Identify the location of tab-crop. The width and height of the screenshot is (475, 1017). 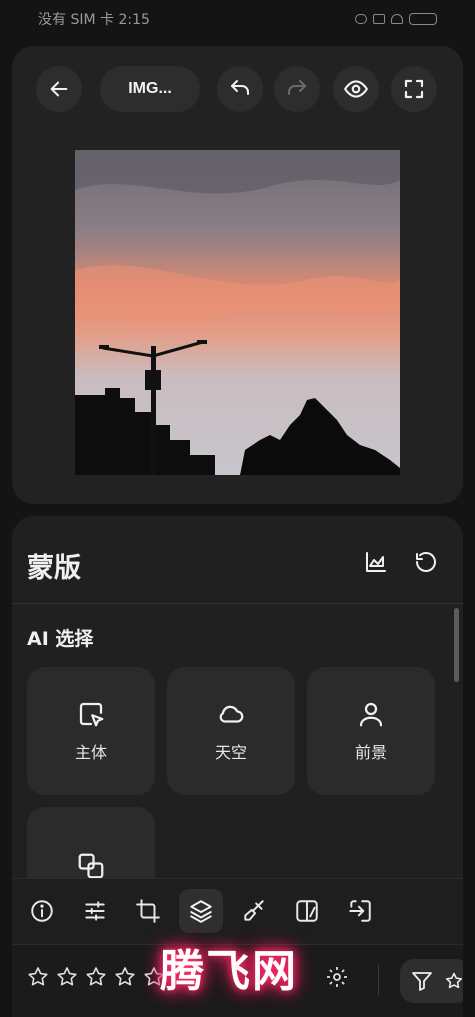
(148, 911).